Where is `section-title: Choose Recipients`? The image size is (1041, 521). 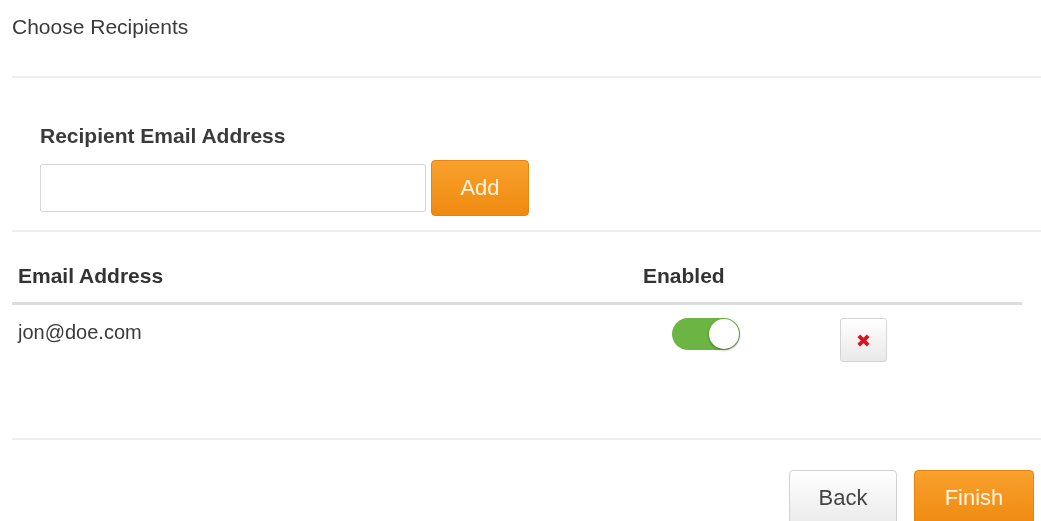 section-title: Choose Recipients is located at coordinates (100, 27).